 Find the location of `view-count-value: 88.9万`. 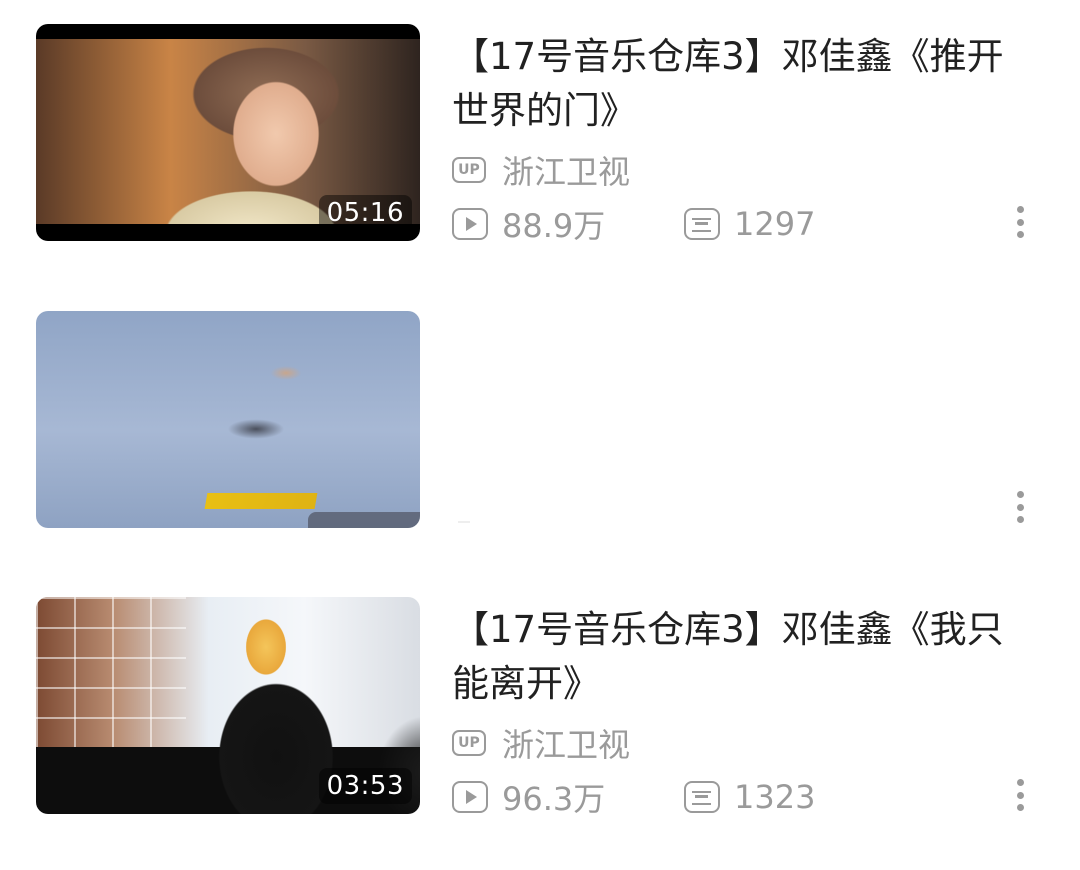

view-count-value: 88.9万 is located at coordinates (554, 226).